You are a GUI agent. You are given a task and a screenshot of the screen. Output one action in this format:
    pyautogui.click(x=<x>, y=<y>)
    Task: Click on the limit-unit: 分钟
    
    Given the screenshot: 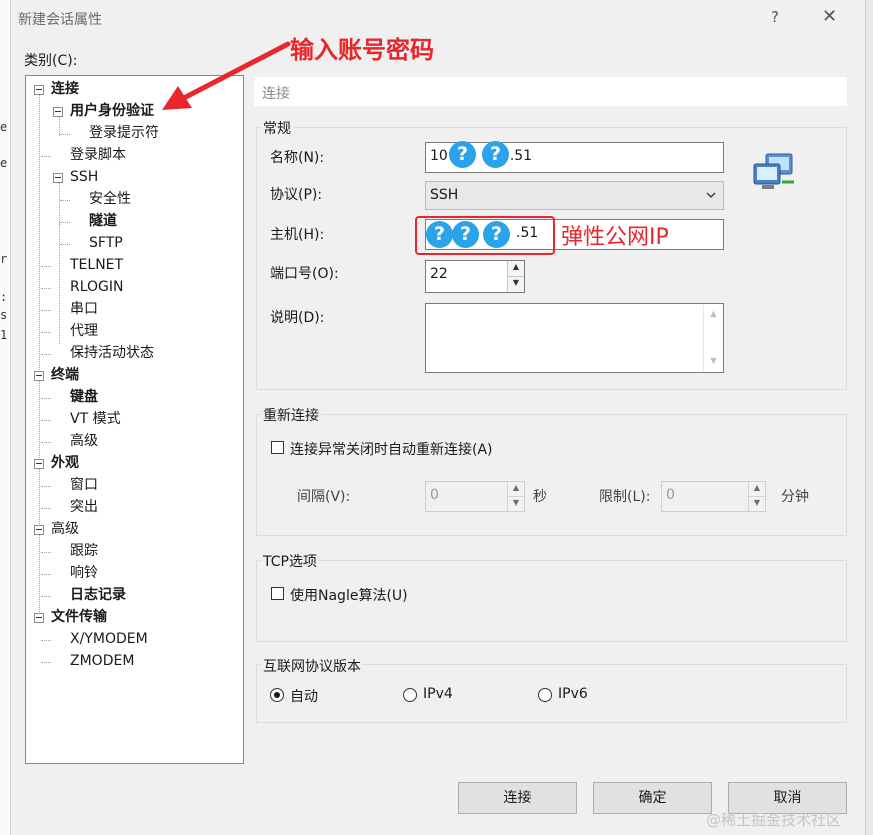 What is the action you would take?
    pyautogui.click(x=795, y=497)
    